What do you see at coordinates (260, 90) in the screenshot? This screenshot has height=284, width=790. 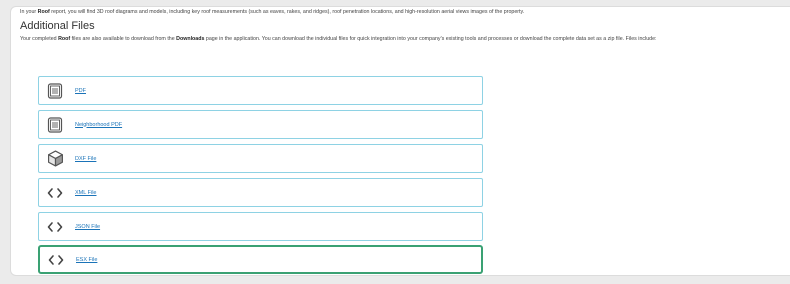 I see `file-row-pdf: PDF` at bounding box center [260, 90].